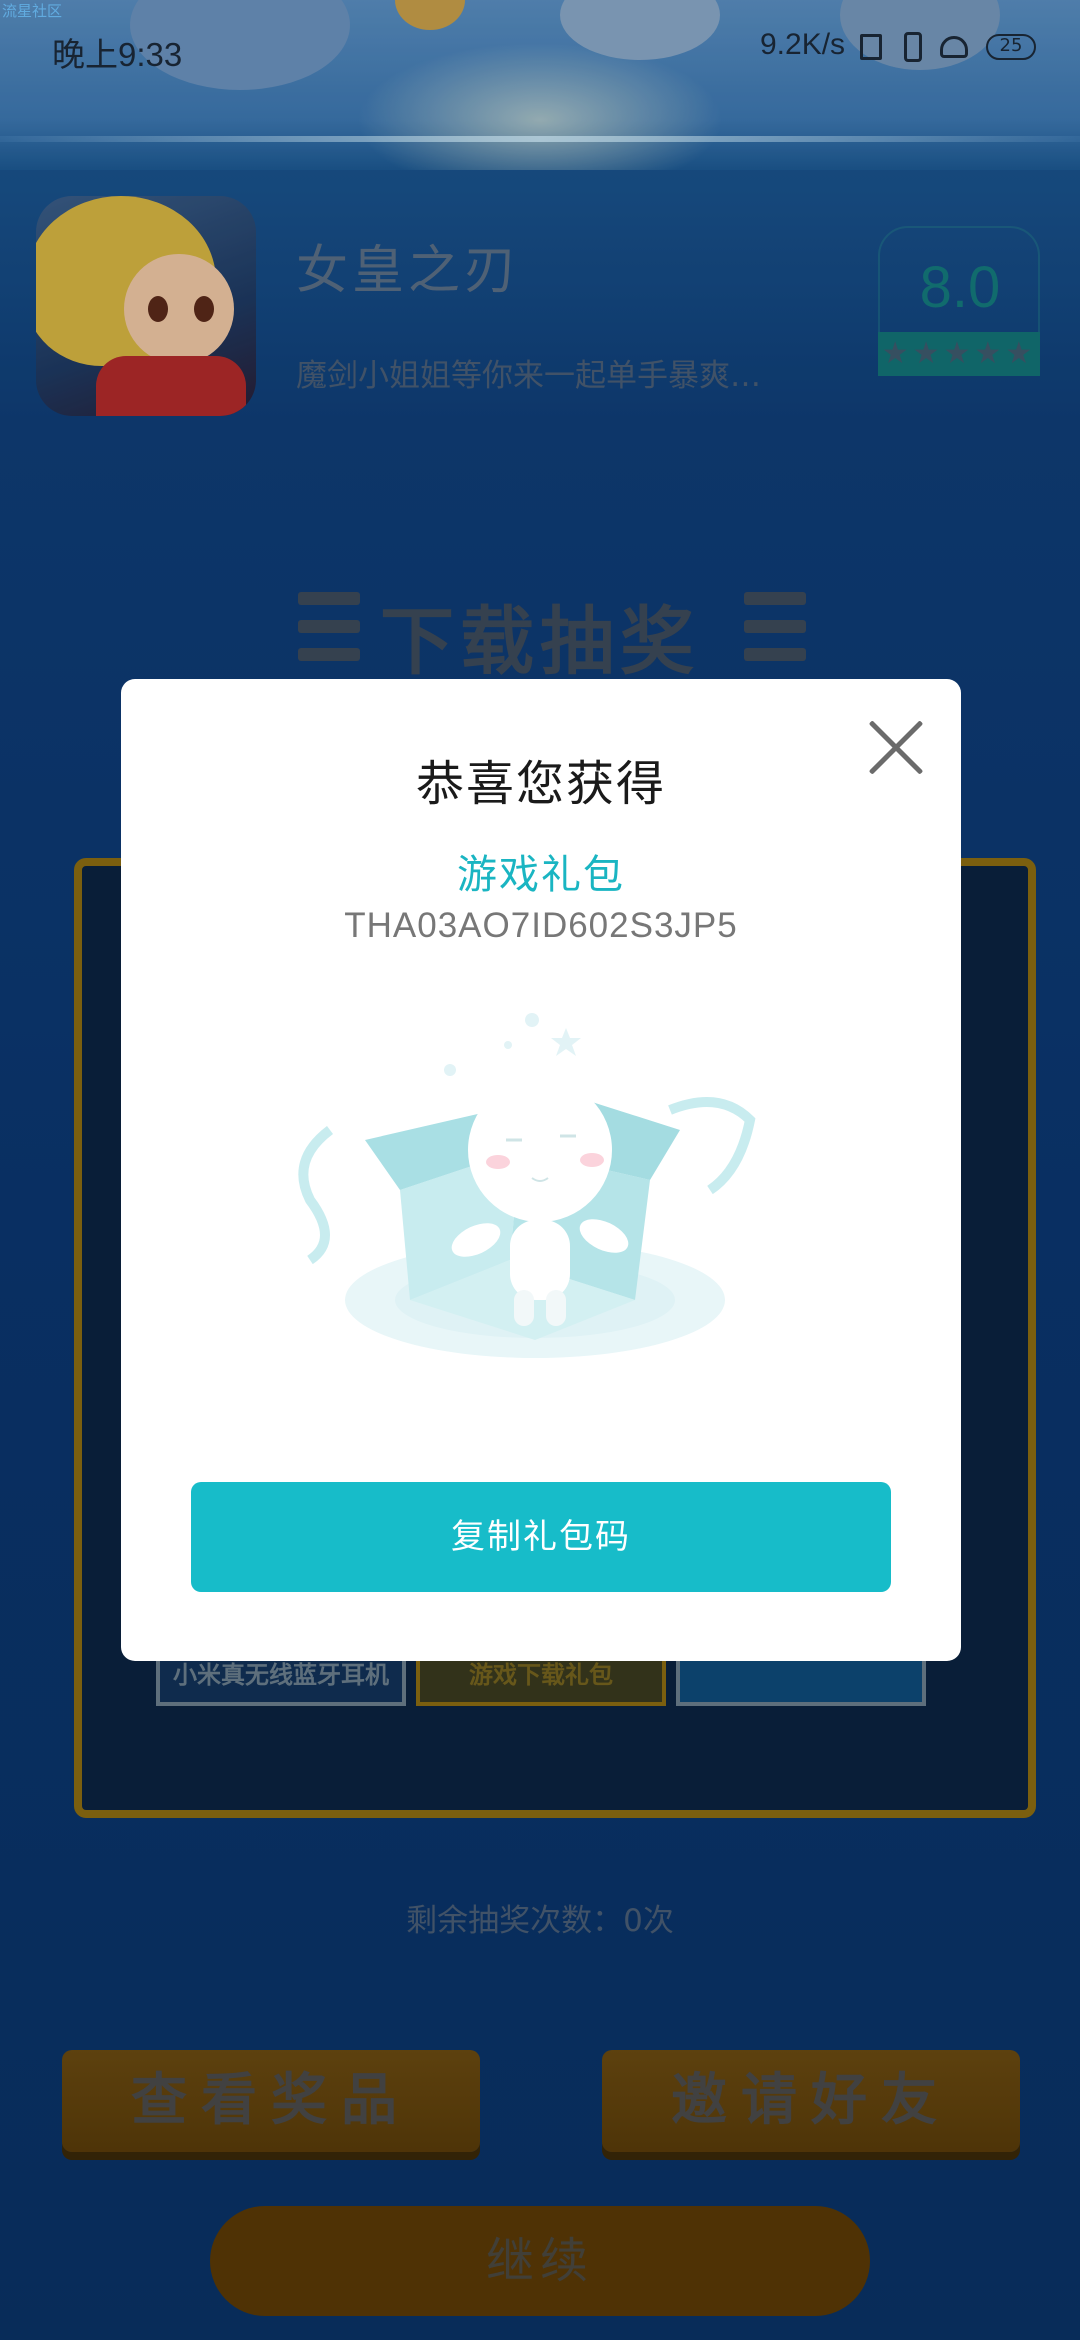 The image size is (1080, 2340). What do you see at coordinates (541, 1537) in the screenshot?
I see `copy-gift-code-button: 复制礼包码` at bounding box center [541, 1537].